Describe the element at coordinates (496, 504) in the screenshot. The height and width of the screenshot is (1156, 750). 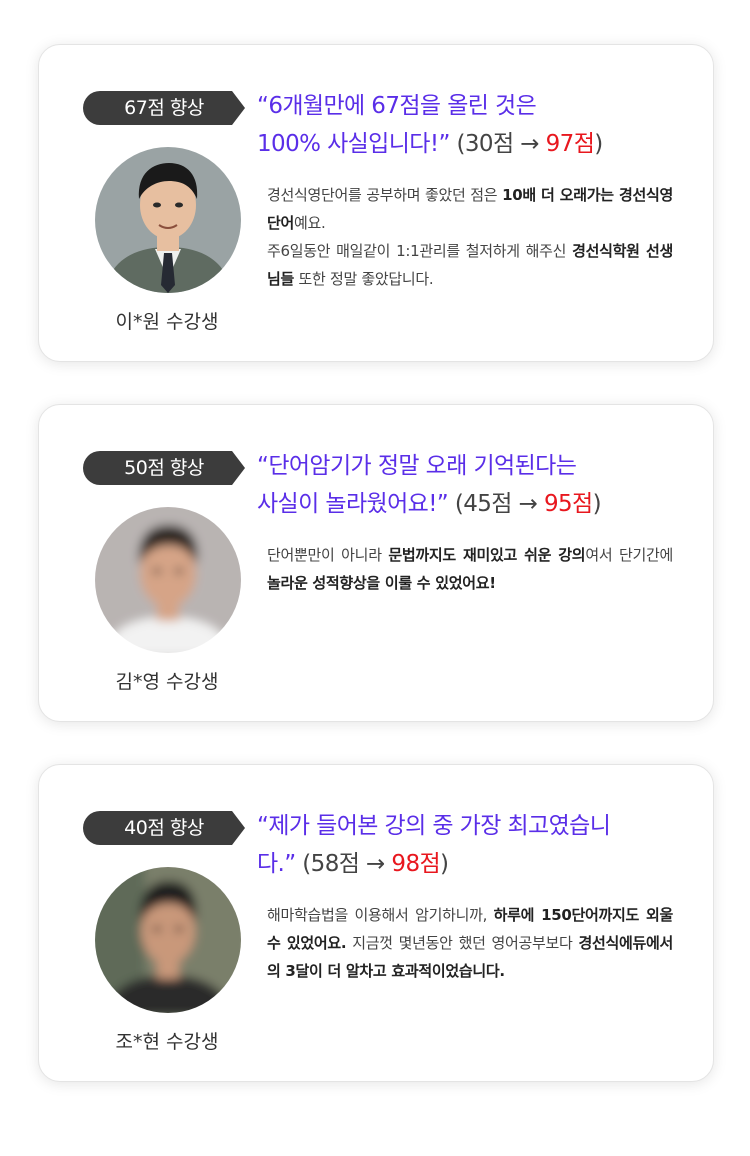
I see `score-before: (45점 →` at that location.